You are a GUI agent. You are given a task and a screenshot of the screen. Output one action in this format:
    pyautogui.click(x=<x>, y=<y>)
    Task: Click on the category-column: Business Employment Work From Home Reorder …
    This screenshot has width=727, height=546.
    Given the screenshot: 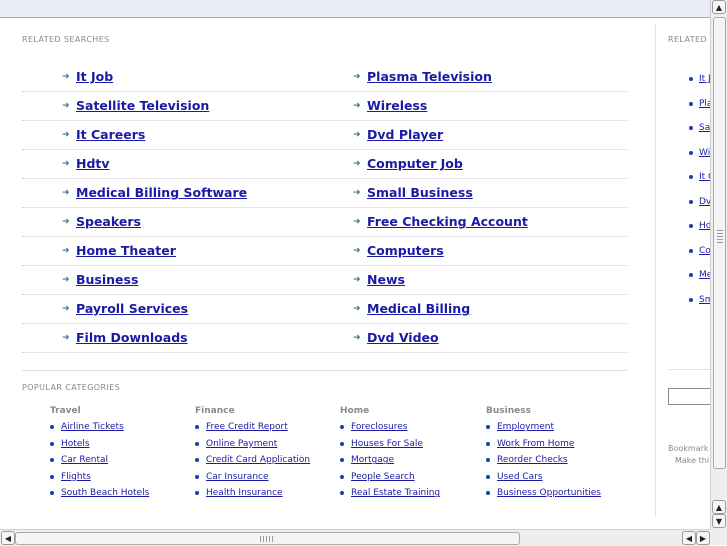 What is the action you would take?
    pyautogui.click(x=529, y=454)
    